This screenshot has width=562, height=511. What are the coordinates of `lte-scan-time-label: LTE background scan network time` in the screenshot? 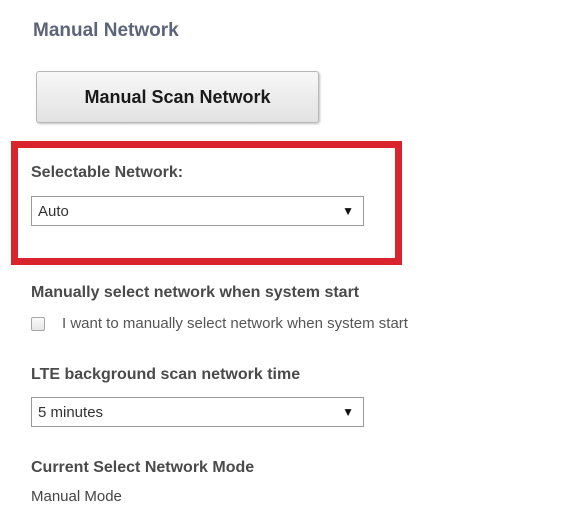 It's located at (166, 374).